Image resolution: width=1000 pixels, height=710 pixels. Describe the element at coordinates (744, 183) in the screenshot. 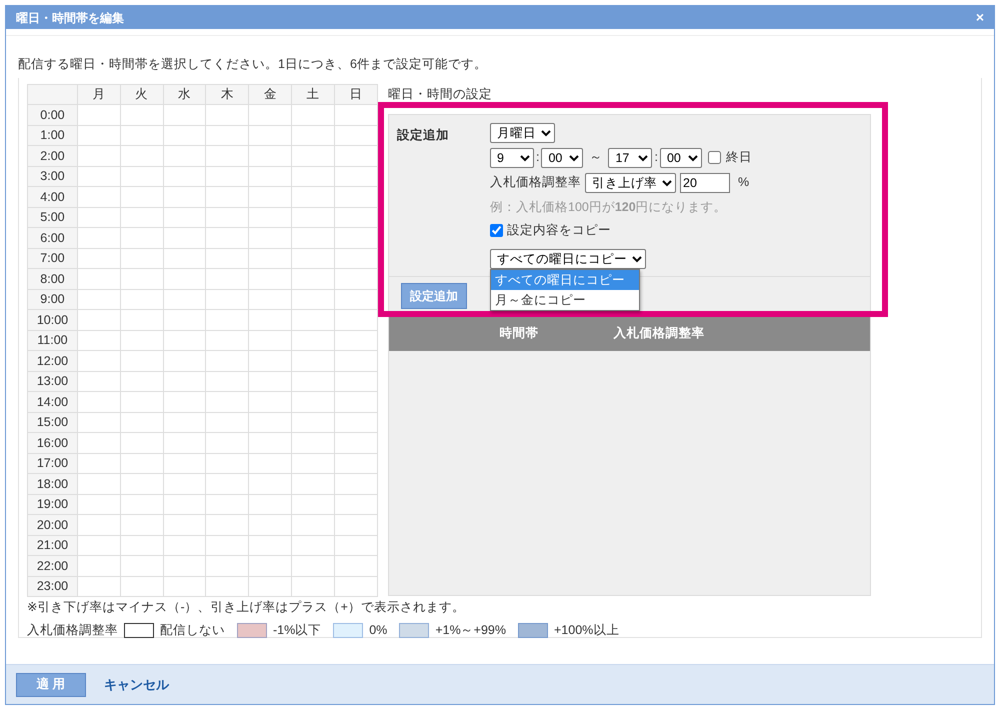

I see `percent-unit: %` at that location.